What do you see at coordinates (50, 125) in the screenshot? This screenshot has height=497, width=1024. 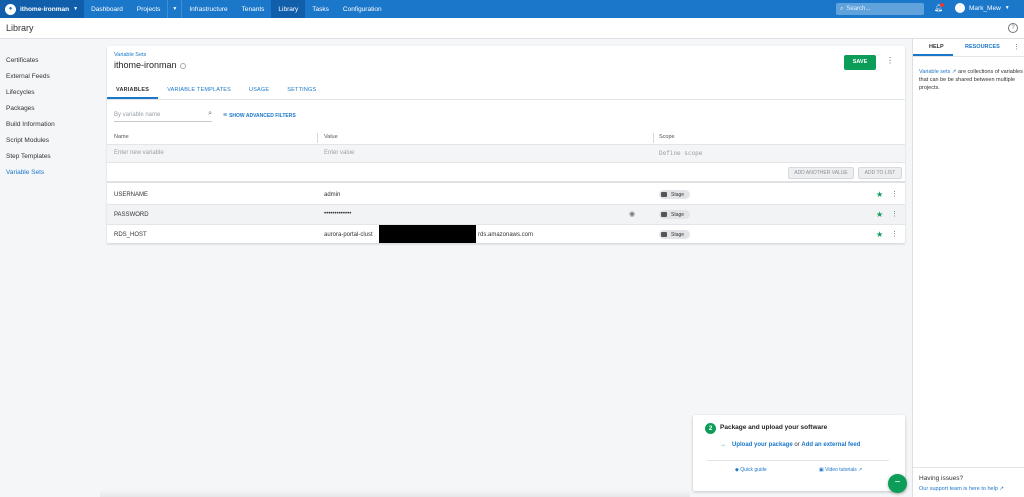 I see `sidebar-item-build-information: Build Information` at bounding box center [50, 125].